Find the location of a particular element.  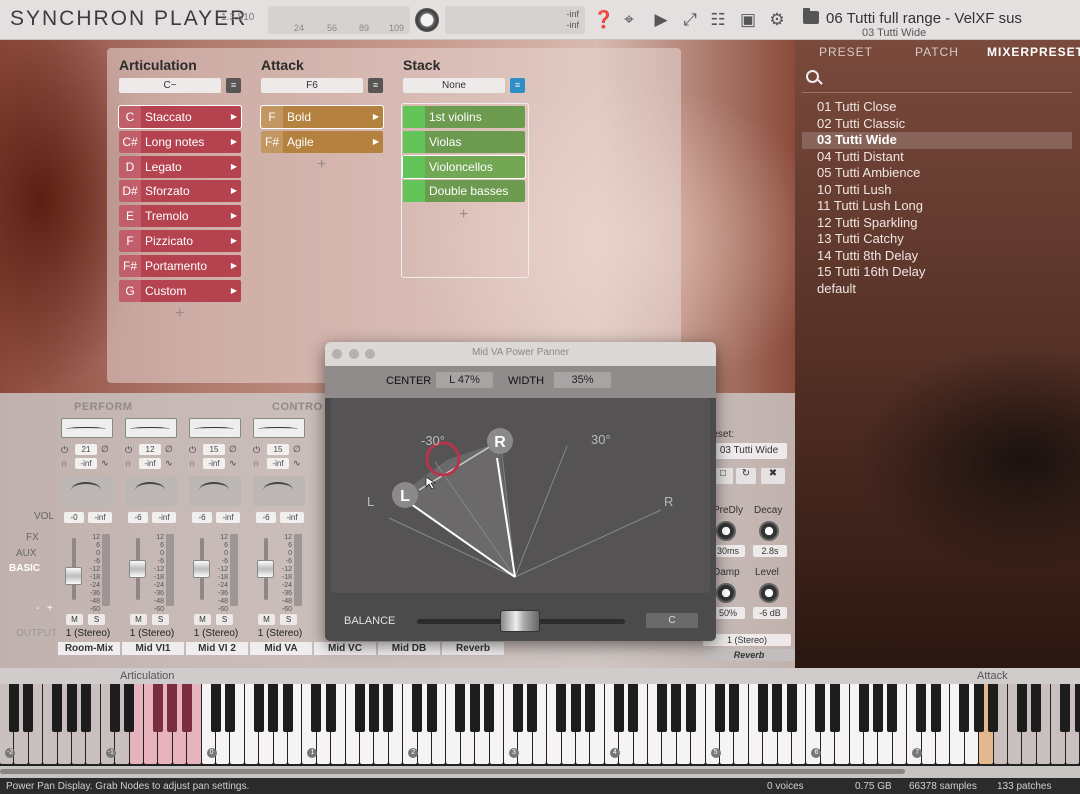

balance-value: C is located at coordinates (672, 620).